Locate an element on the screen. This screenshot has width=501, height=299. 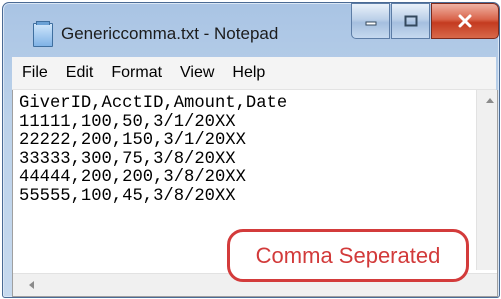
minimize-icon is located at coordinates (370, 23).